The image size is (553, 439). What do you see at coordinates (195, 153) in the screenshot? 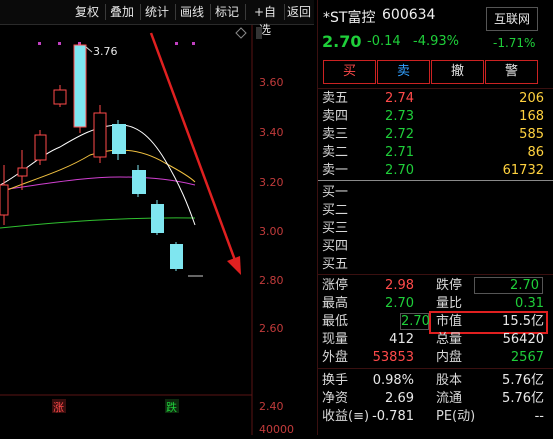
I see `annotation-arrow` at bounding box center [195, 153].